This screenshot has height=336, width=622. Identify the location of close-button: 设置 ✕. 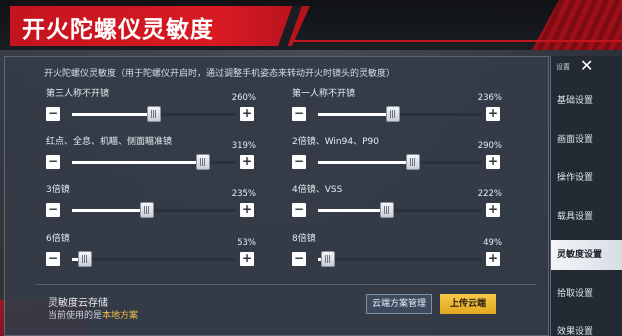
(574, 65).